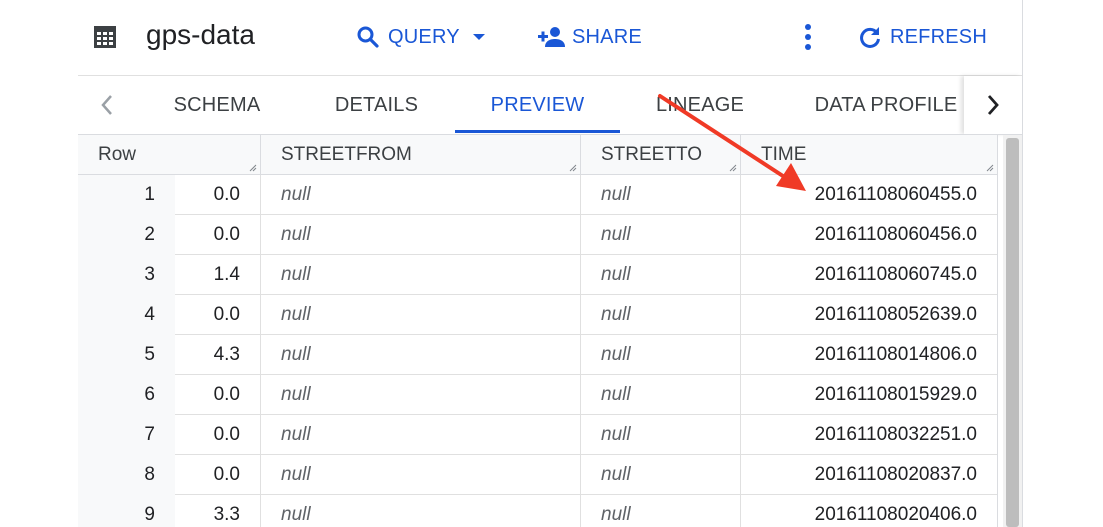  I want to click on column-header-label: STREETTO, so click(651, 154).